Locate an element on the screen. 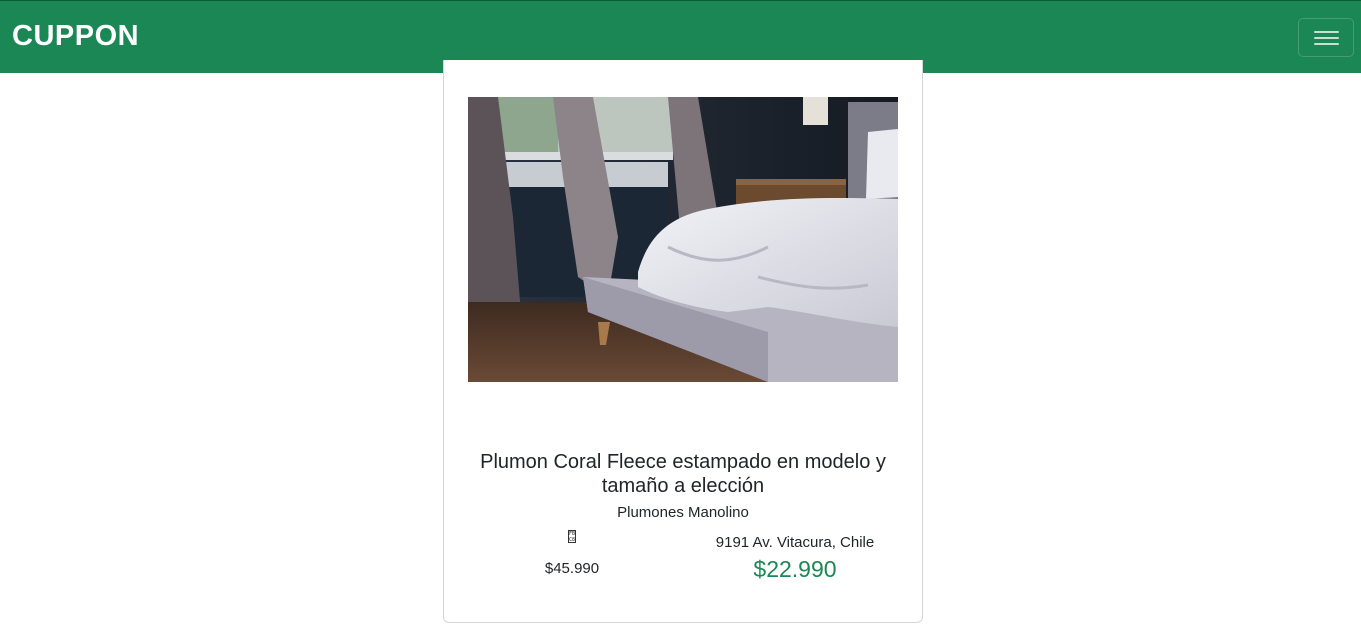 Image resolution: width=1361 pixels, height=630 pixels. flag-glyph-icon: FB C8 is located at coordinates (572, 536).